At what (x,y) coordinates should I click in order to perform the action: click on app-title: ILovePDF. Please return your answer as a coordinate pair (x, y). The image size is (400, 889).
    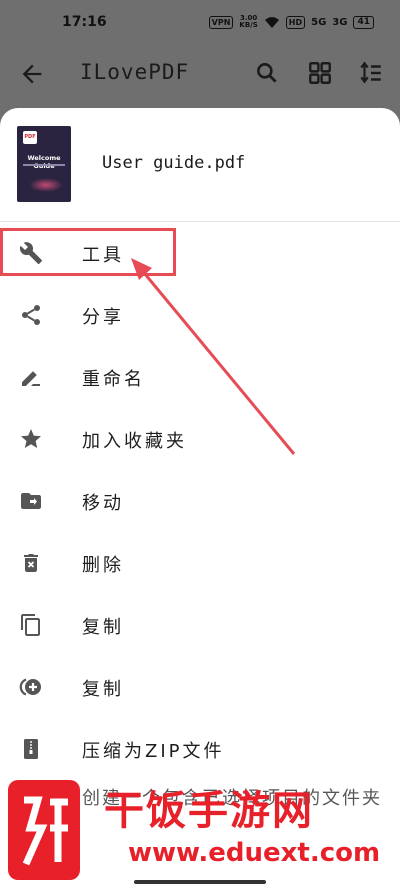
    Looking at the image, I should click on (135, 72).